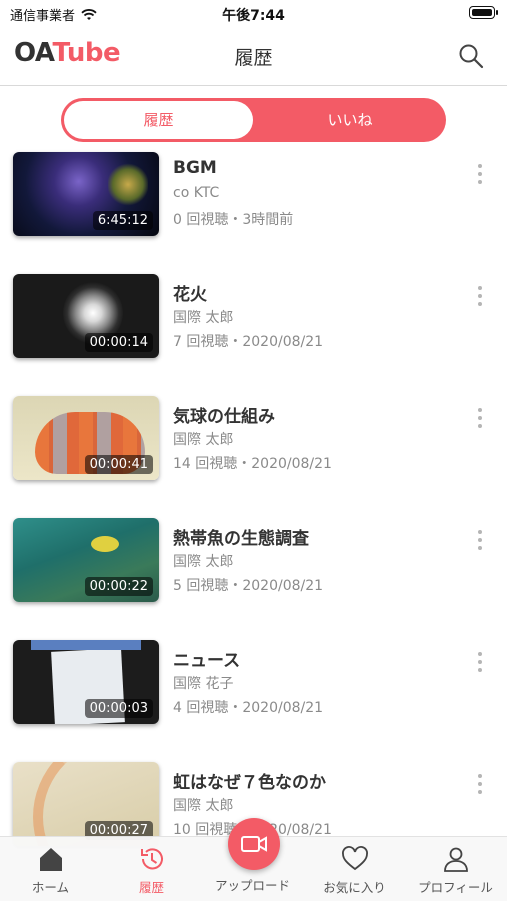 This screenshot has width=507, height=901. Describe the element at coordinates (354, 858) in the screenshot. I see `heart-icon` at that location.